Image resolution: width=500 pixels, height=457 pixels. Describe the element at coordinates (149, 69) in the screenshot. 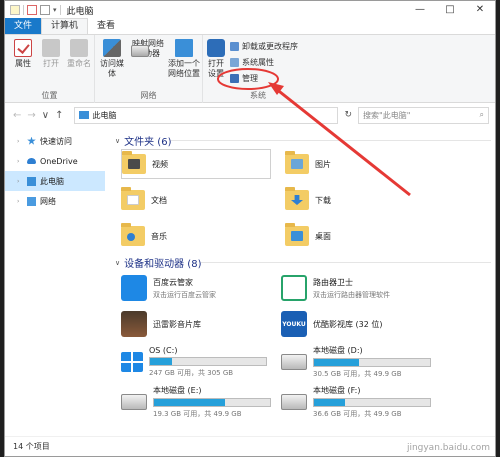

I see `group-network: 访问媒体 映射网络驱动器 添加一个网络位置 网络` at that location.